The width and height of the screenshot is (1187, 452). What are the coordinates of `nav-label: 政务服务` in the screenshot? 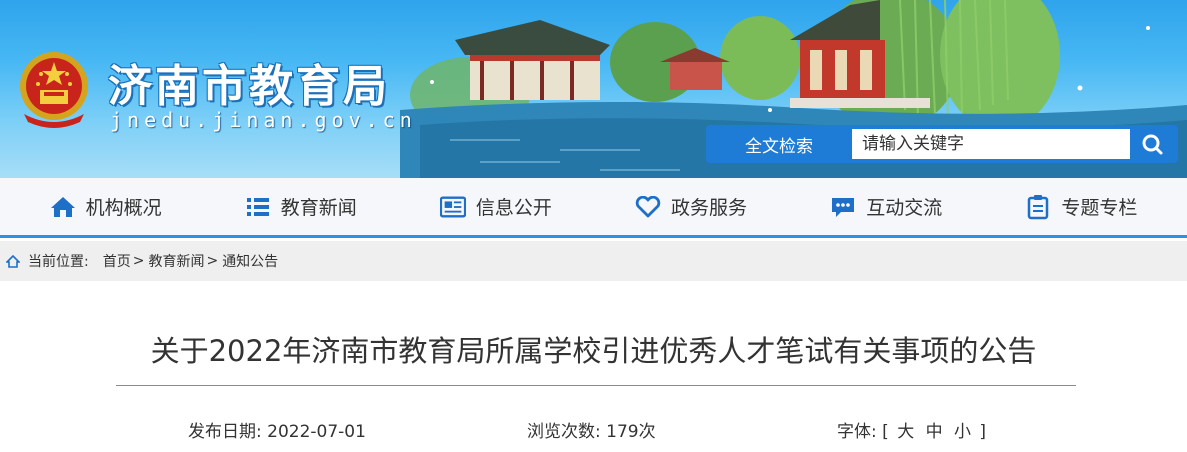 It's located at (709, 208).